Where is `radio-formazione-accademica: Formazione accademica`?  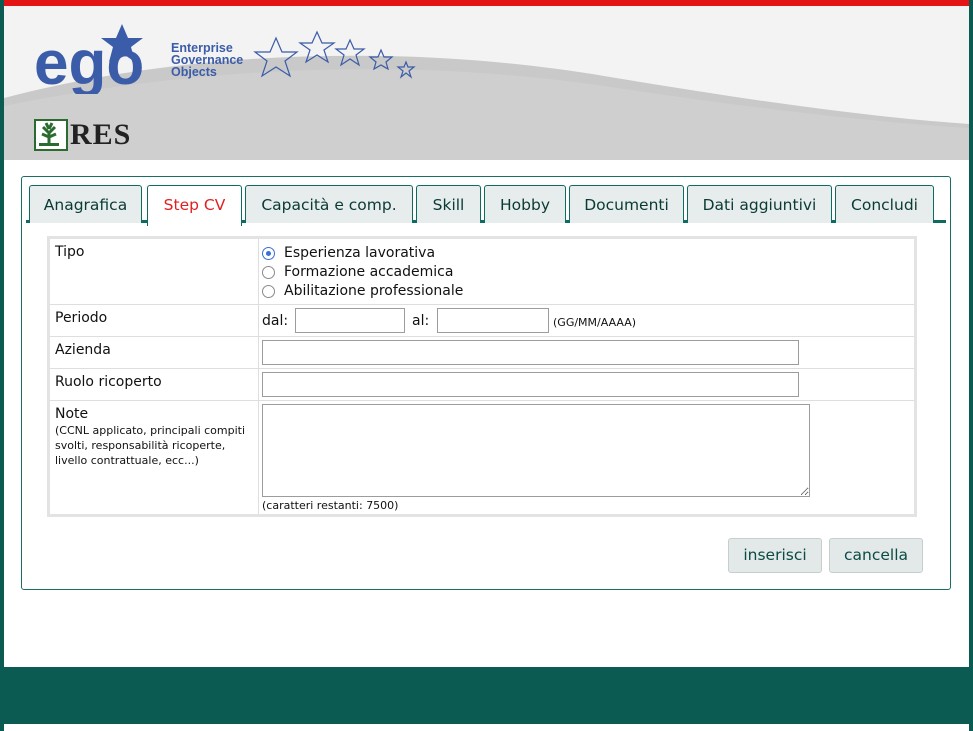 radio-formazione-accademica: Formazione accademica is located at coordinates (357, 272).